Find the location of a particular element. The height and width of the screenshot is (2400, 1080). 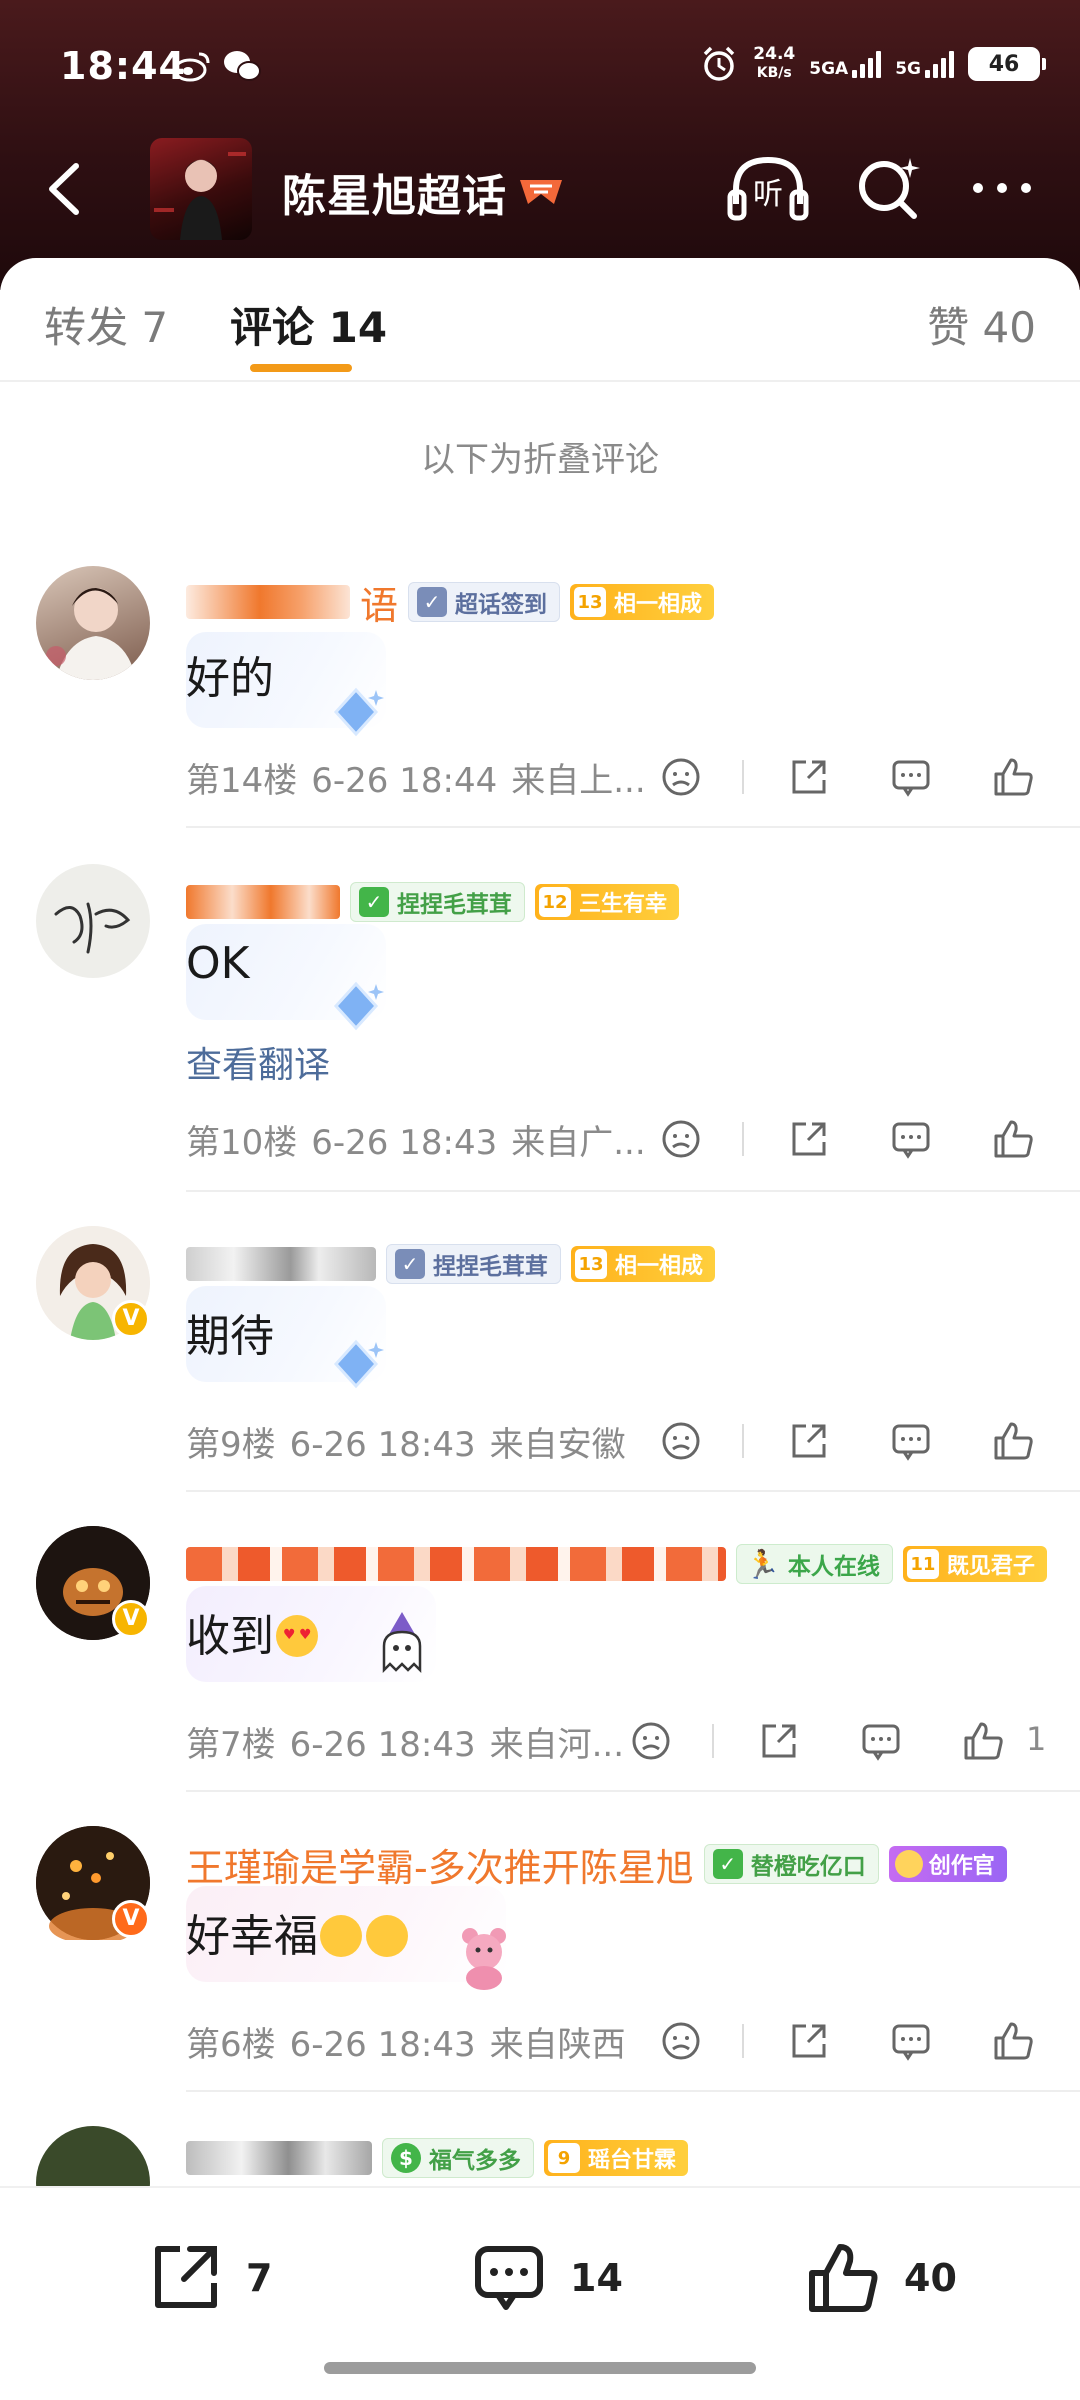

listen-label: 听 is located at coordinates (768, 194).